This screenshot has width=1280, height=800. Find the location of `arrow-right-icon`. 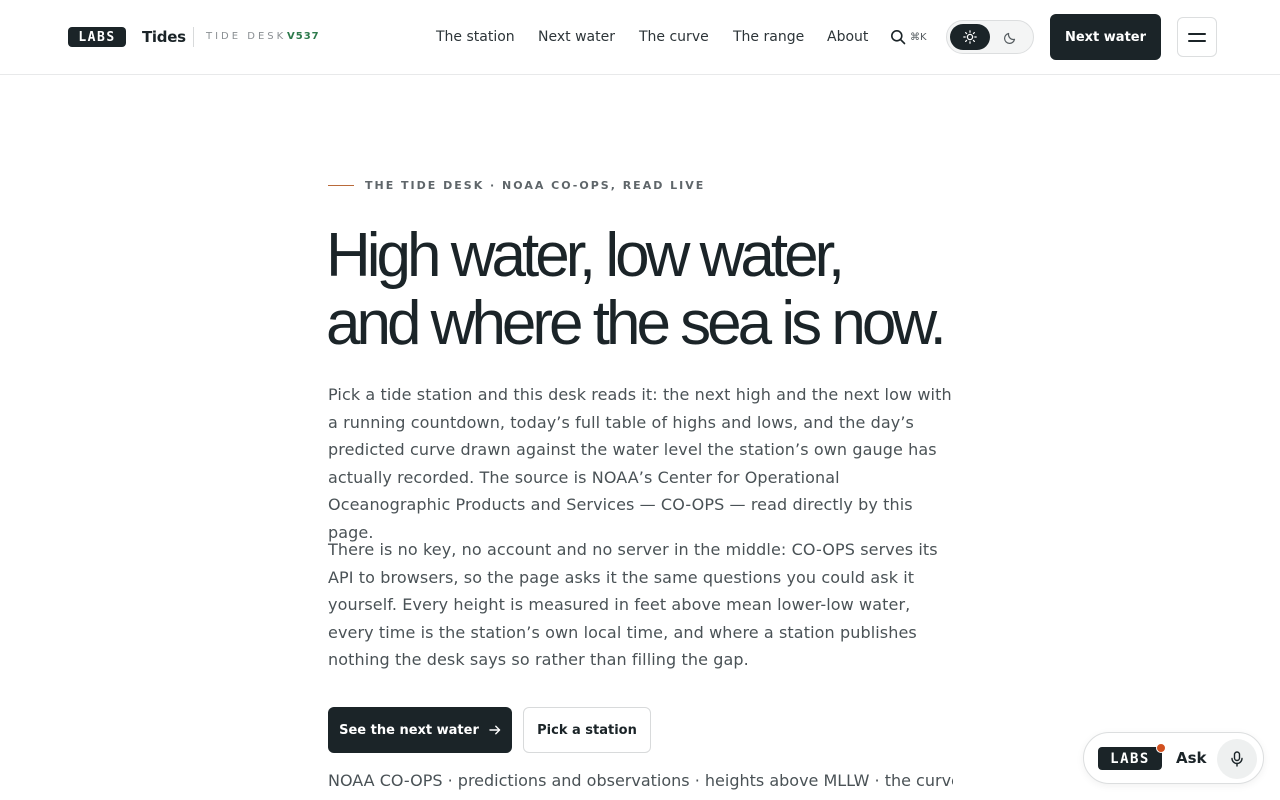

arrow-right-icon is located at coordinates (495, 730).